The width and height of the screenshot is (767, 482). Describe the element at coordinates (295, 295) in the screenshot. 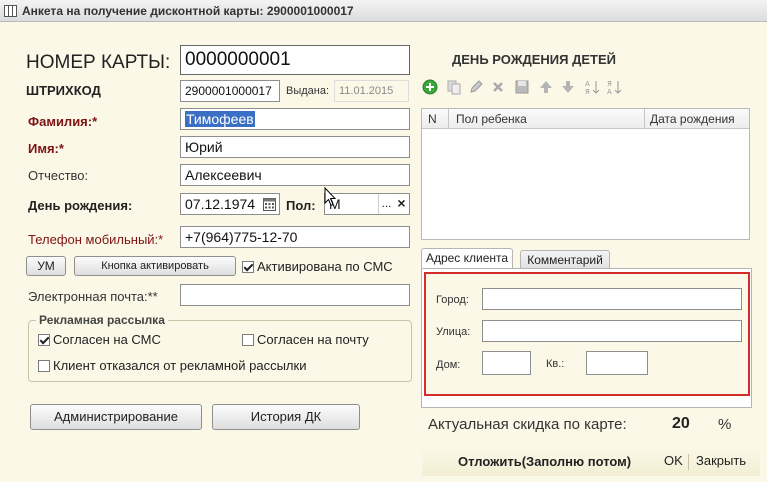

I see `email-field` at that location.